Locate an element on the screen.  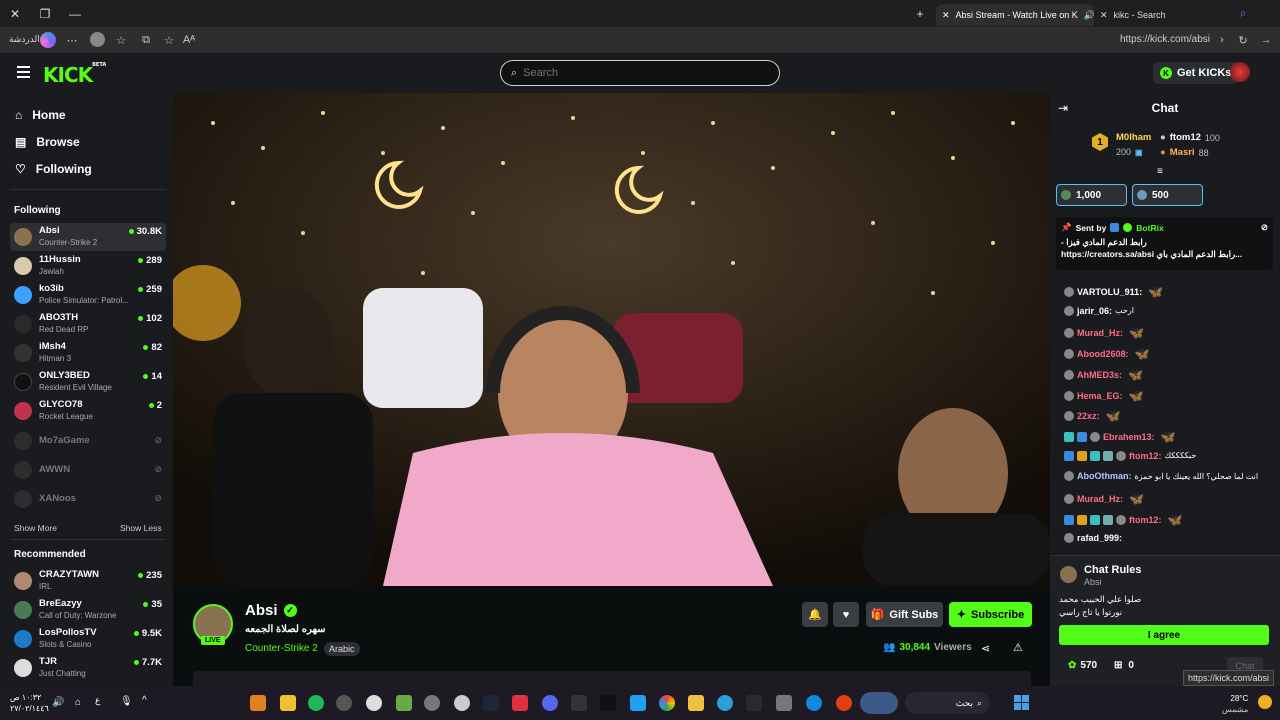
tray-expand-icon: ^ is located at coordinates (144, 700).